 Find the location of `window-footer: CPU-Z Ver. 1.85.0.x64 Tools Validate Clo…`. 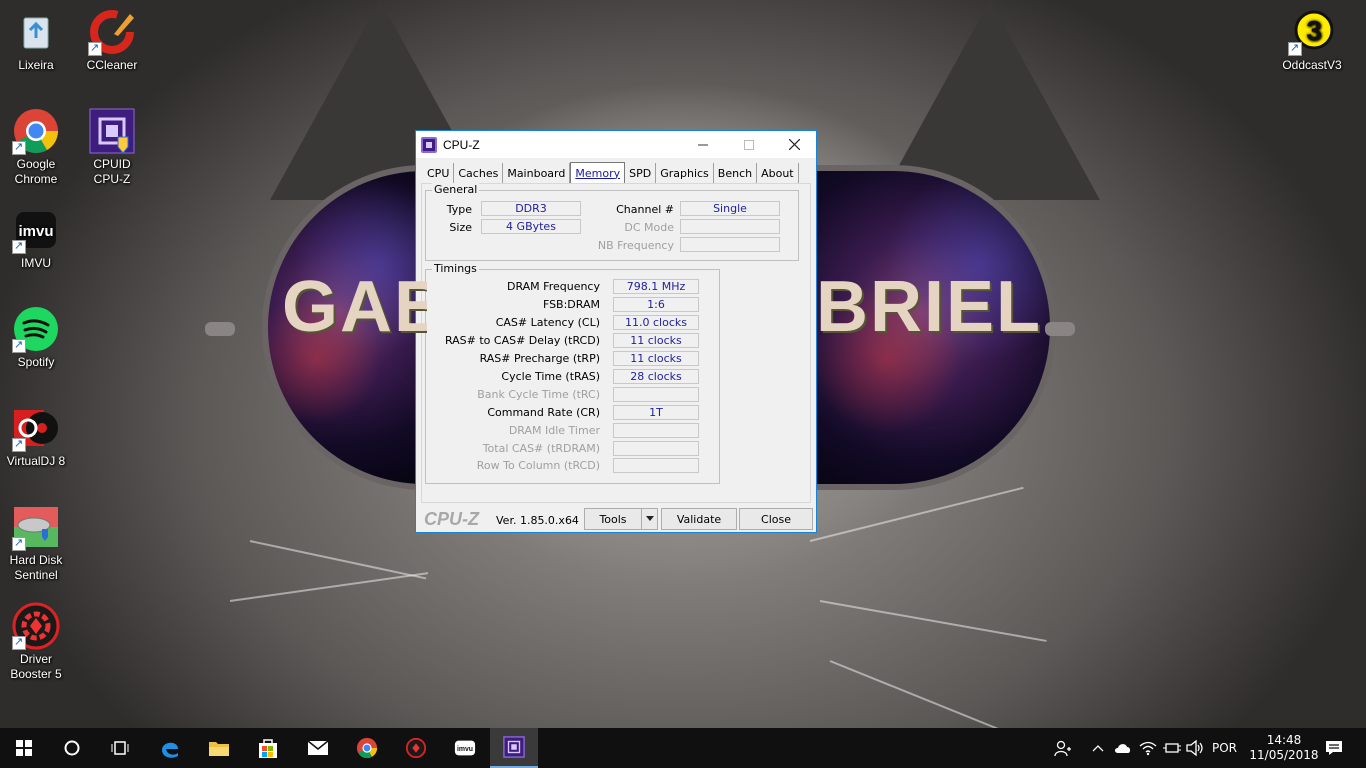

window-footer: CPU-Z Ver. 1.85.0.x64 Tools Validate Clo… is located at coordinates (616, 519).